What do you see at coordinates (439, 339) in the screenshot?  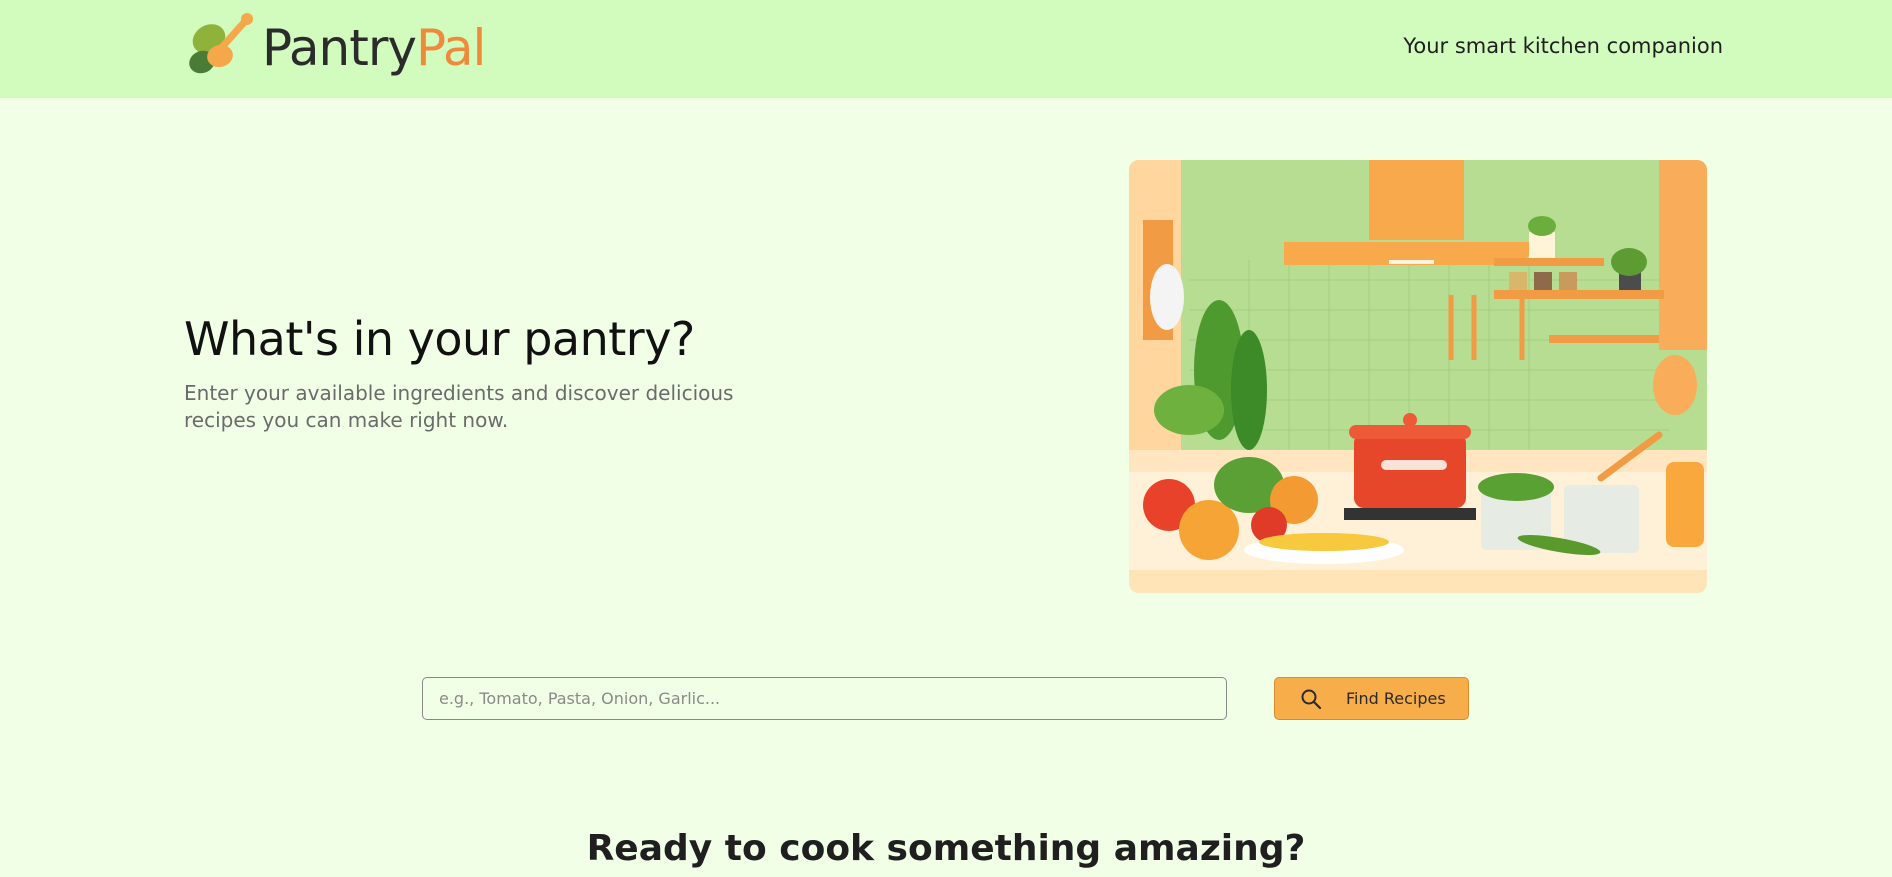 I see `hero-title: What's in your pantry?` at bounding box center [439, 339].